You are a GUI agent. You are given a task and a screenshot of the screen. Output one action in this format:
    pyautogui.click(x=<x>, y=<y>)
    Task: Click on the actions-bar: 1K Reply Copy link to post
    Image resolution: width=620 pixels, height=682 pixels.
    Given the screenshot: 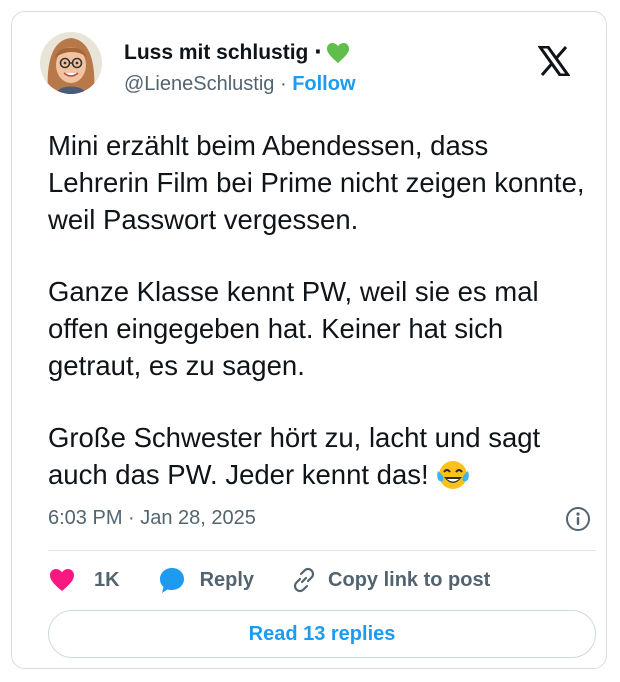 What is the action you would take?
    pyautogui.click(x=269, y=580)
    